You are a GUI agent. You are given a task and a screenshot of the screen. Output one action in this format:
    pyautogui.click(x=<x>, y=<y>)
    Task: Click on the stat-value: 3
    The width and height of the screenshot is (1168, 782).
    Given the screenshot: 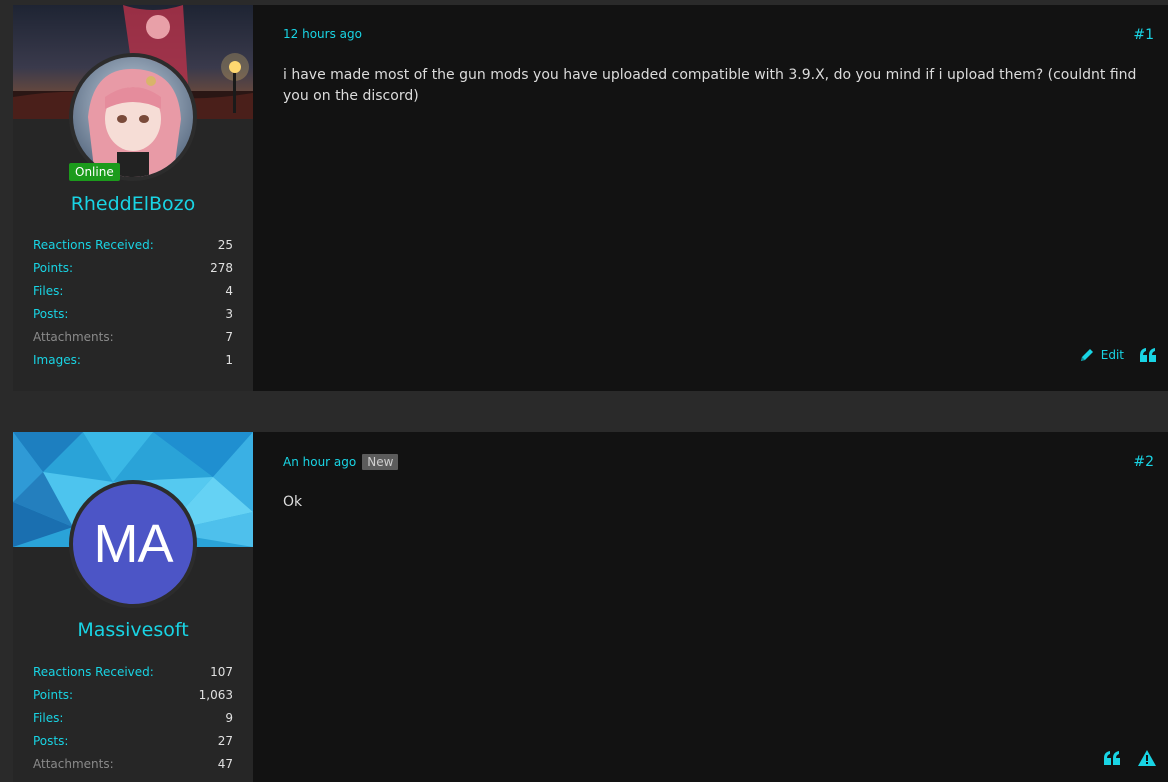 What is the action you would take?
    pyautogui.click(x=229, y=314)
    